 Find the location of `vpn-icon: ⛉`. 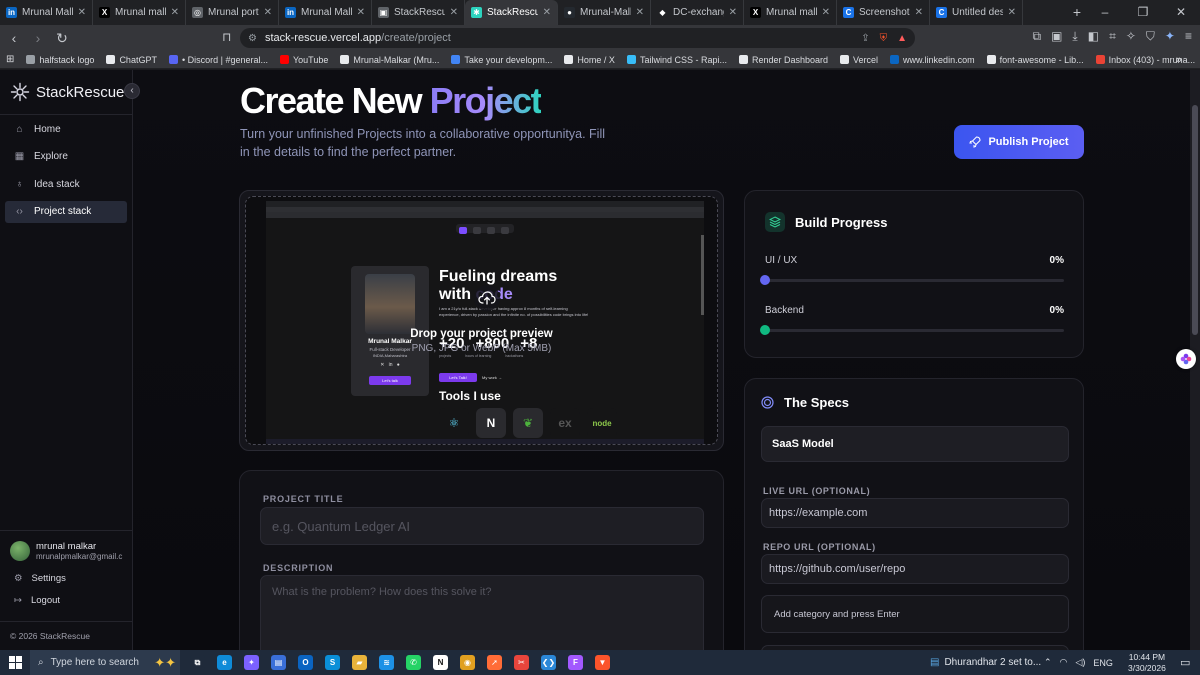

vpn-icon: ⛉ is located at coordinates (1150, 36).